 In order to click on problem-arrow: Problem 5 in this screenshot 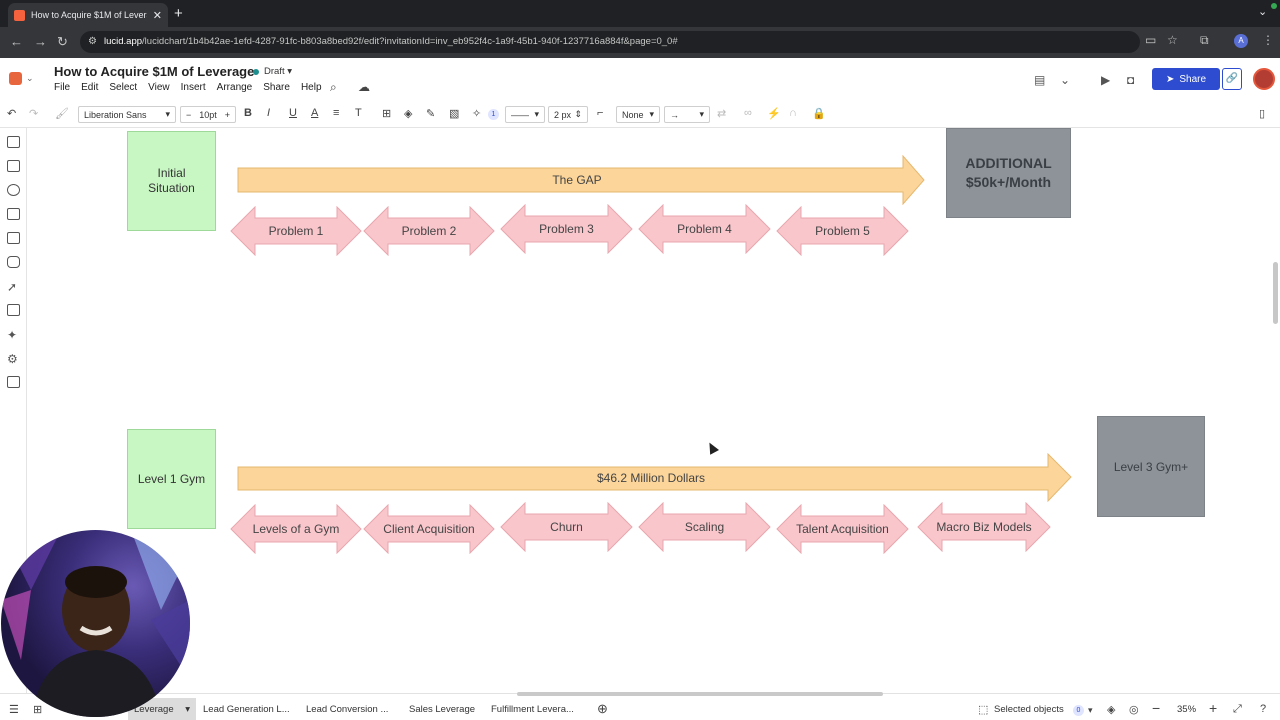, I will do `click(842, 231)`.